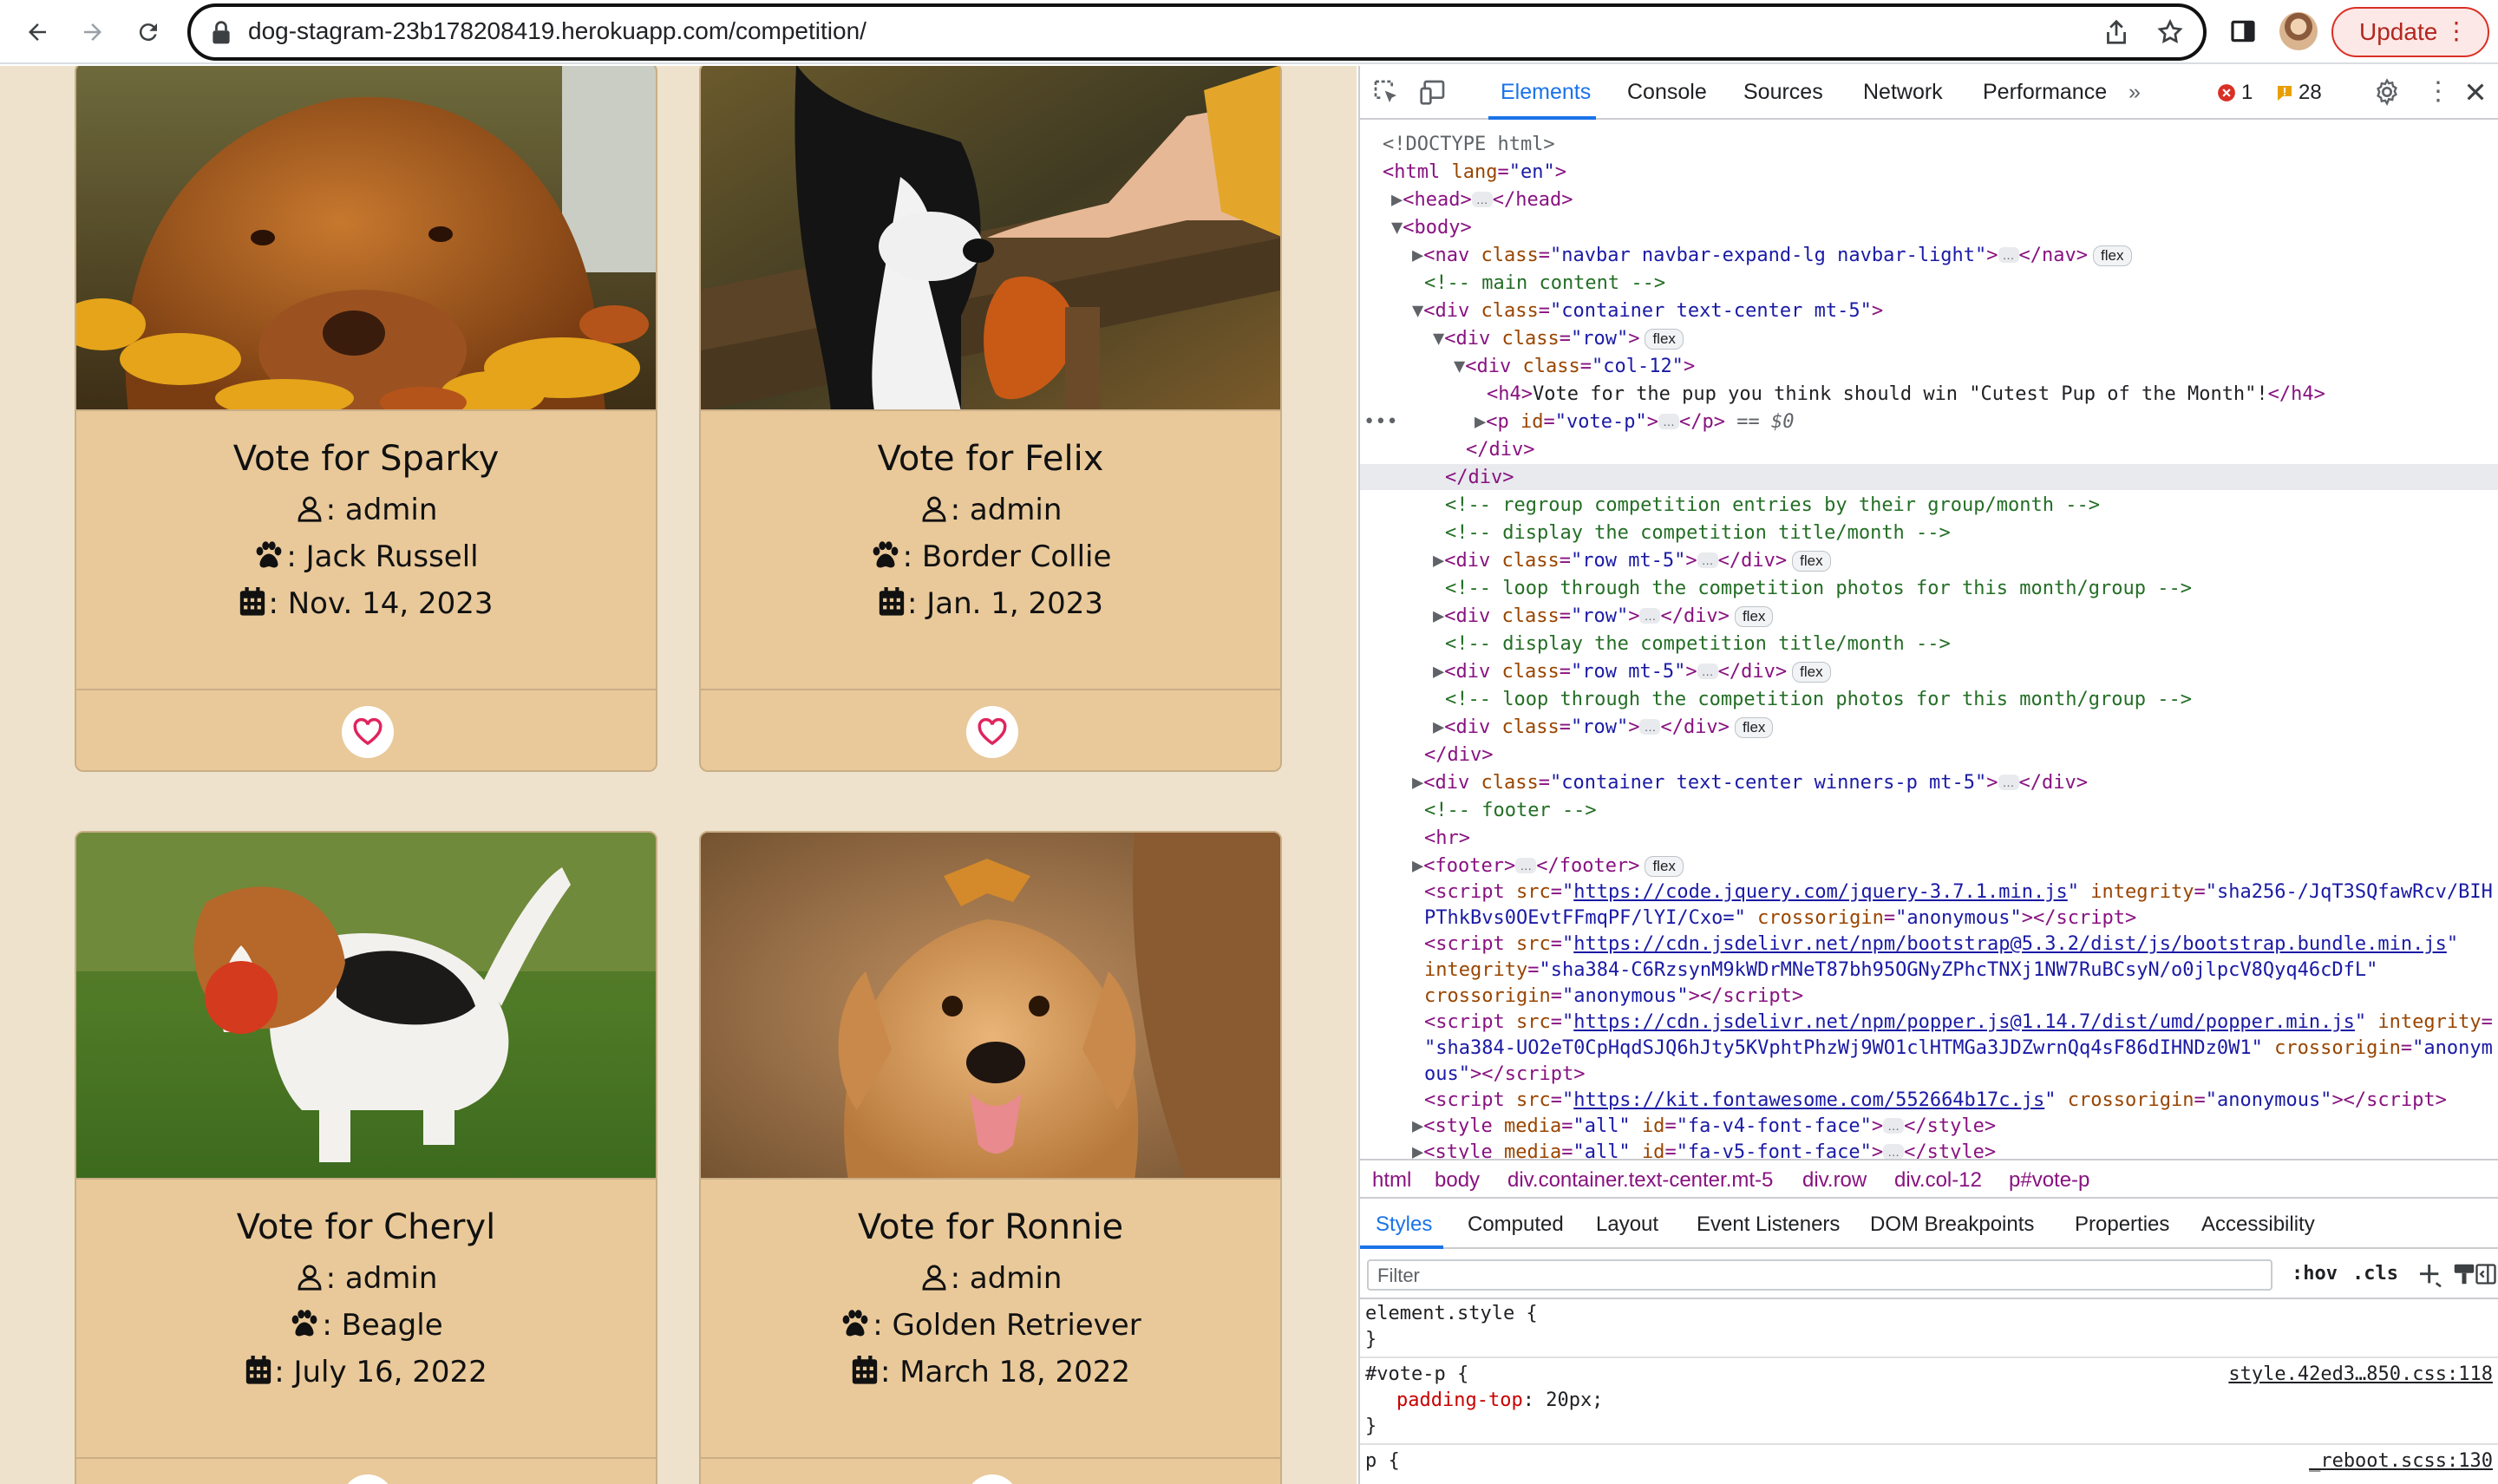 This screenshot has height=1484, width=2498. What do you see at coordinates (1499, 1400) in the screenshot?
I see `rule-declaration: padding-top: 20px;` at bounding box center [1499, 1400].